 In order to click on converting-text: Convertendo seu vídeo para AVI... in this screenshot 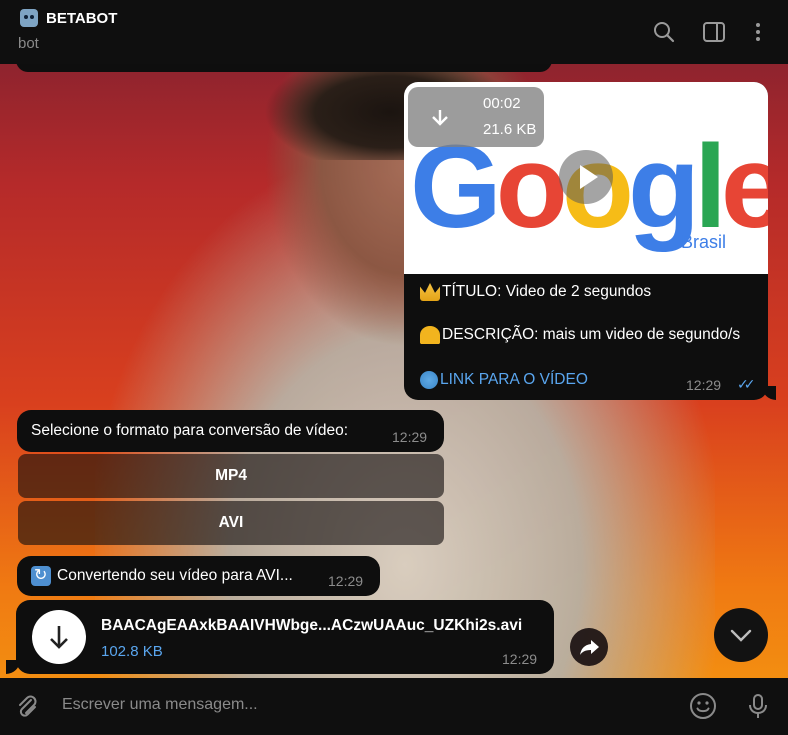, I will do `click(162, 575)`.